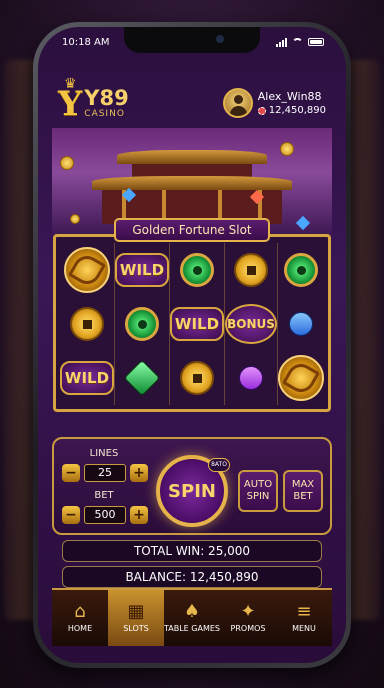 The width and height of the screenshot is (384, 688). What do you see at coordinates (289, 96) in the screenshot?
I see `username: Alex_Win88` at bounding box center [289, 96].